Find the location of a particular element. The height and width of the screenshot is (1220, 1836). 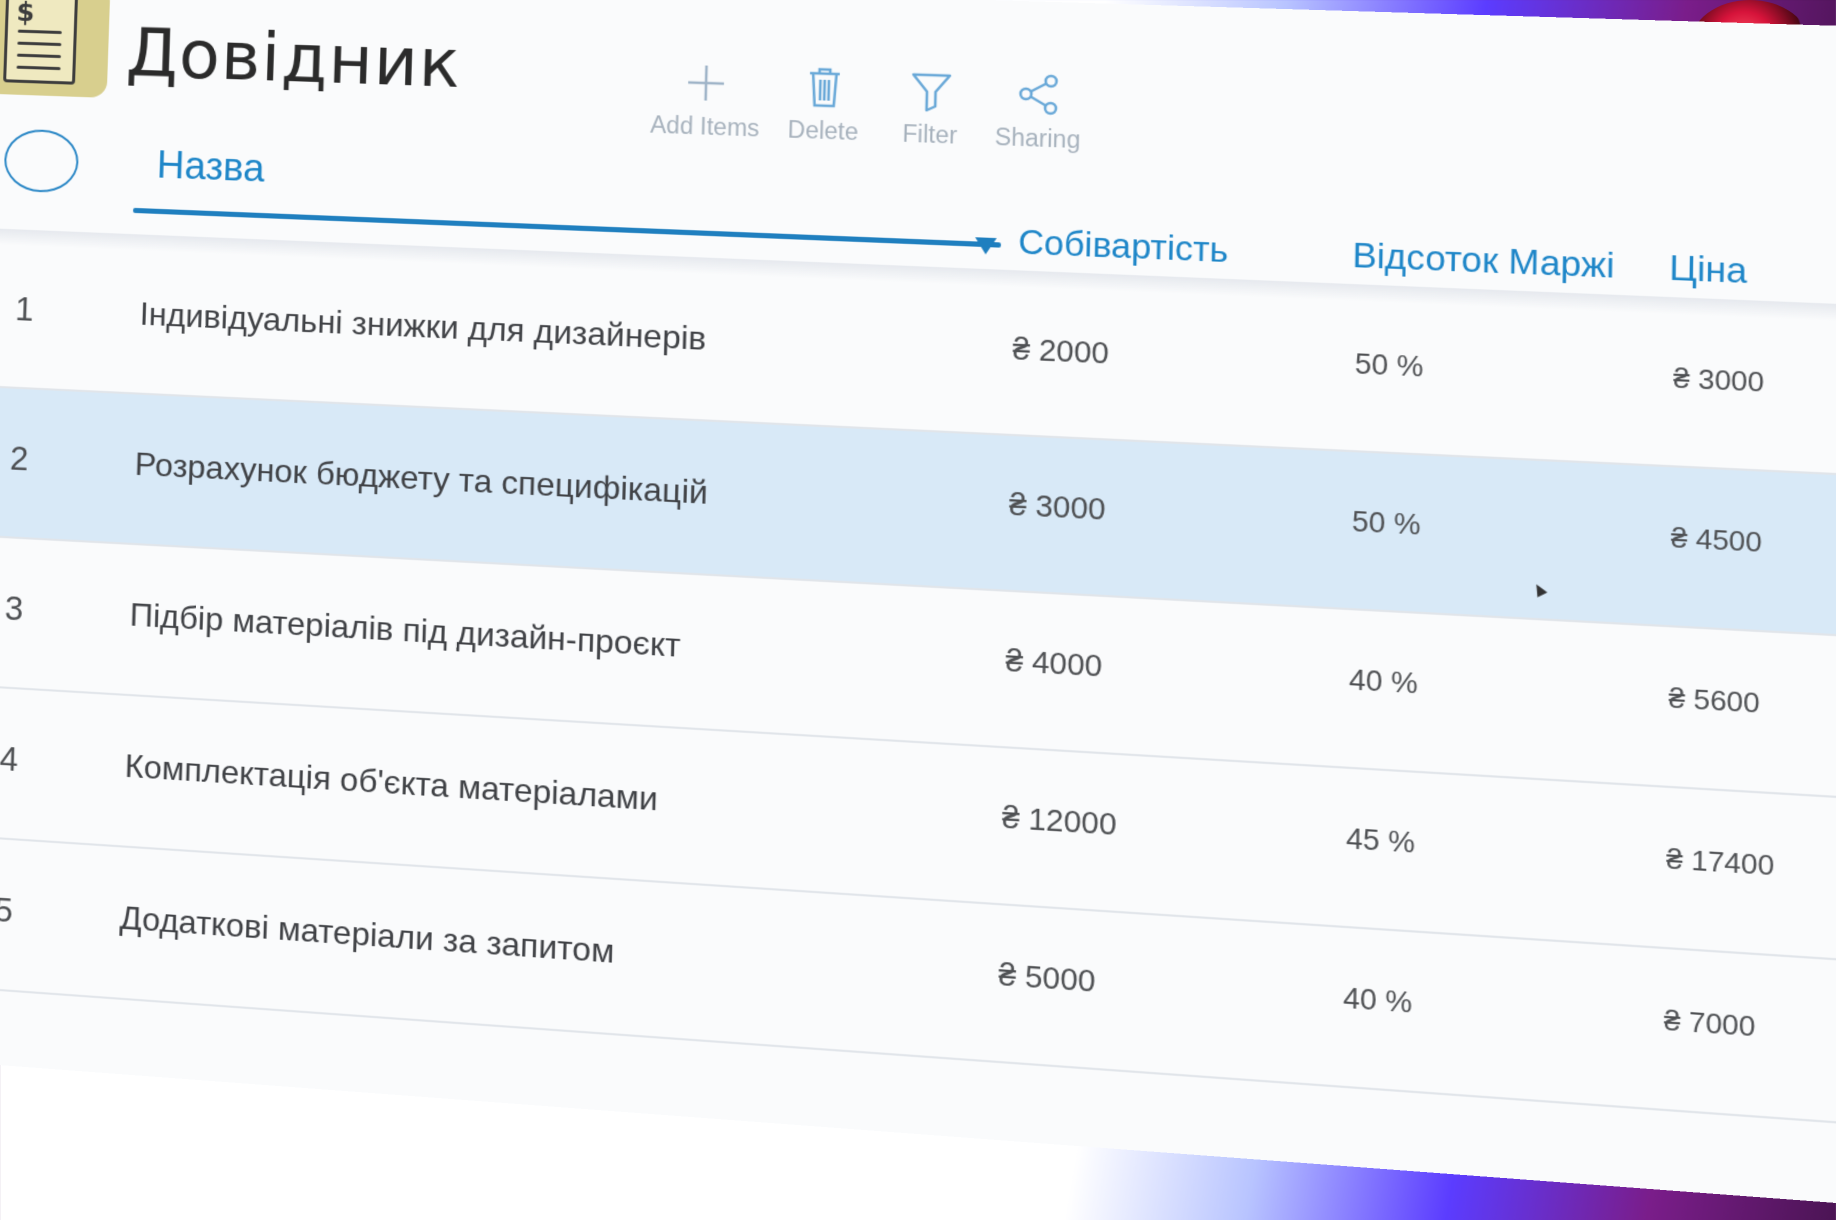

row-name: Індивідуальні знижки для дизайнерів is located at coordinates (423, 326).